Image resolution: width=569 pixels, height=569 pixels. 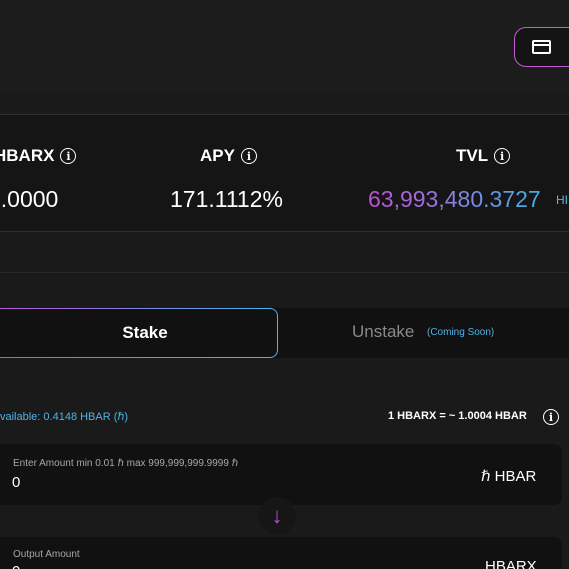 What do you see at coordinates (454, 199) in the screenshot?
I see `stat-tvl-value: 63,993,480.3727` at bounding box center [454, 199].